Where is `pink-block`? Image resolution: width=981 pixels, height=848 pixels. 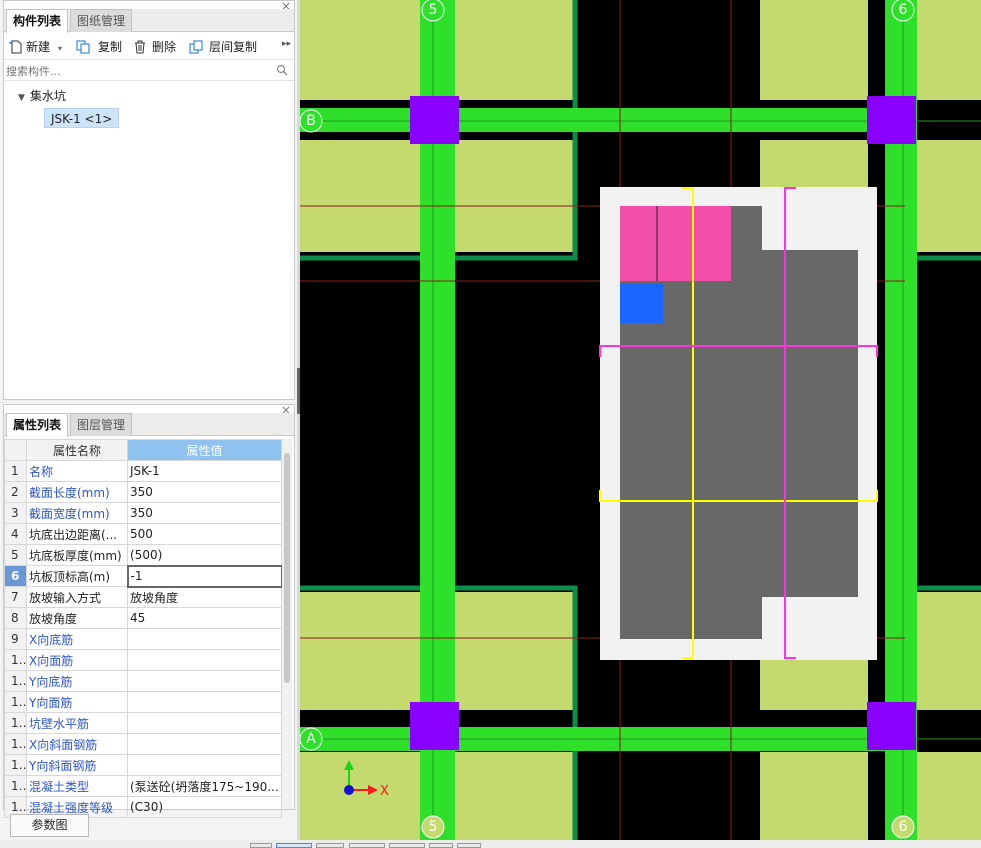
pink-block is located at coordinates (638, 243).